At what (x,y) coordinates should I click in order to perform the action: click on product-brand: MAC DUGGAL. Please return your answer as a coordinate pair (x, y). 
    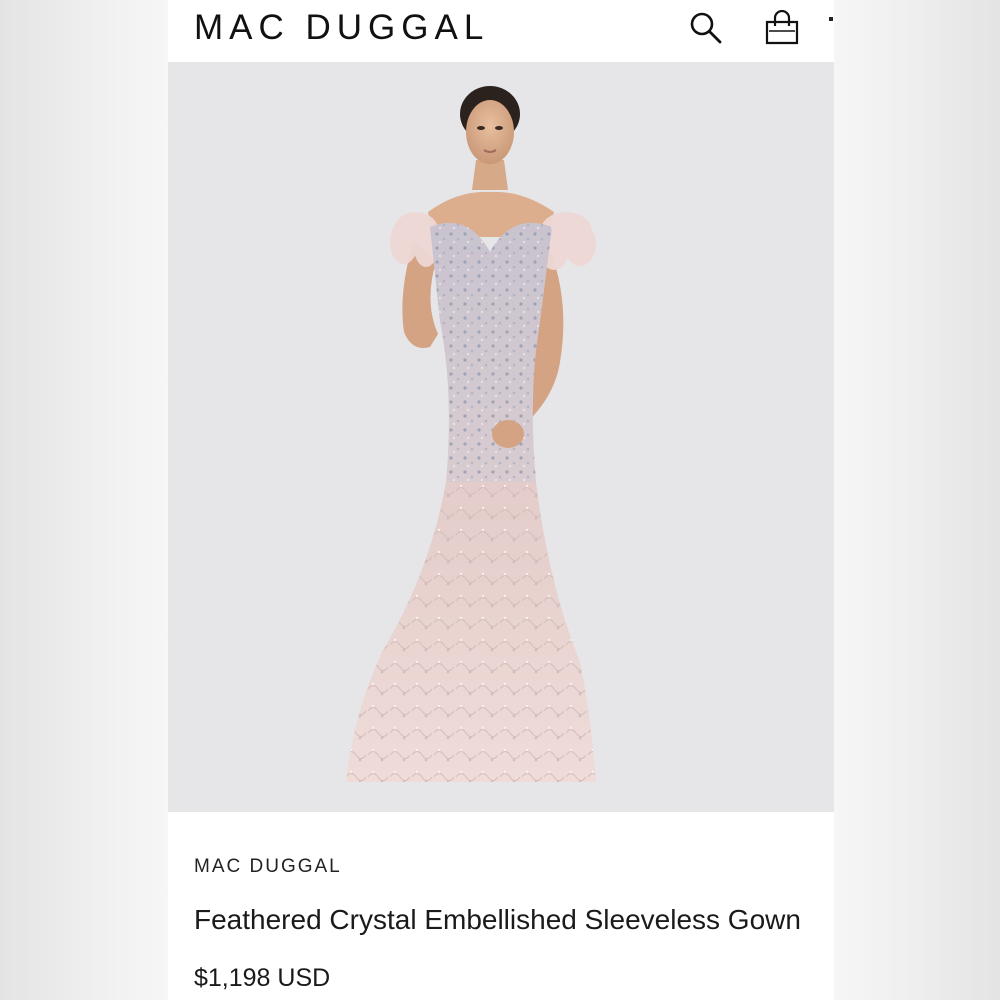
    Looking at the image, I should click on (268, 867).